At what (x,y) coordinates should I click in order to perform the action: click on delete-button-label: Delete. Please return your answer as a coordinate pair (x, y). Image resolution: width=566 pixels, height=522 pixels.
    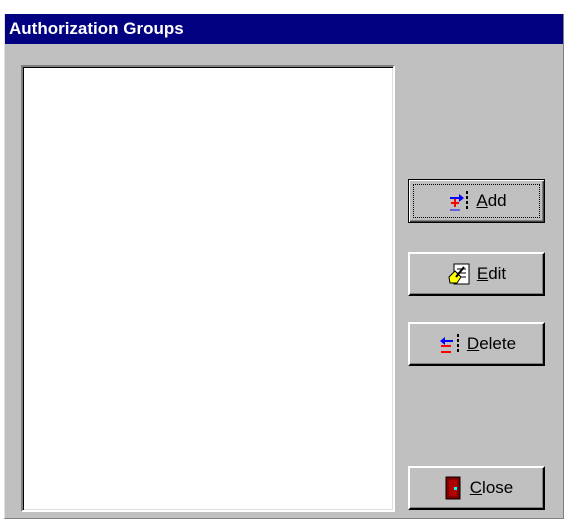
    Looking at the image, I should click on (491, 343).